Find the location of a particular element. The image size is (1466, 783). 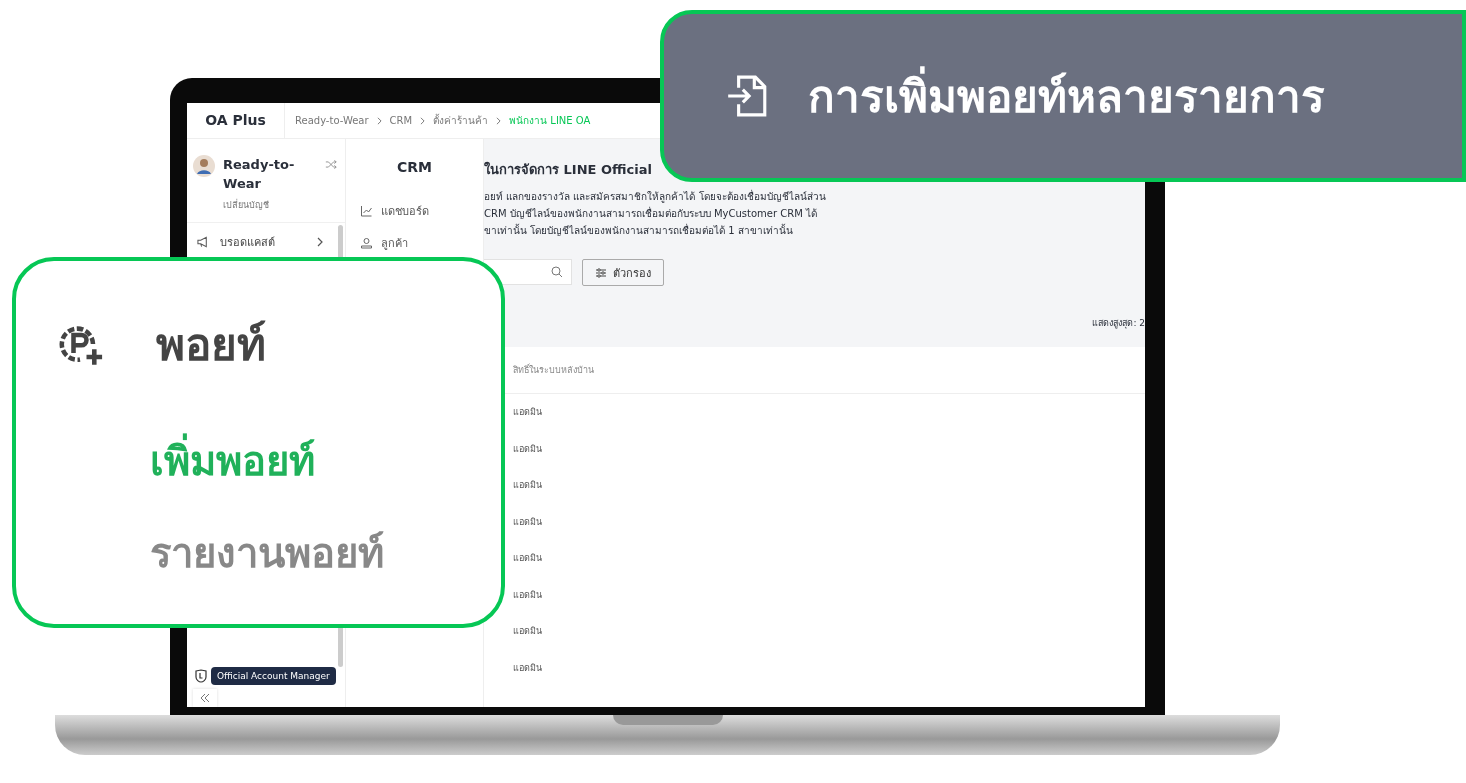

avatar-icon is located at coordinates (204, 166).